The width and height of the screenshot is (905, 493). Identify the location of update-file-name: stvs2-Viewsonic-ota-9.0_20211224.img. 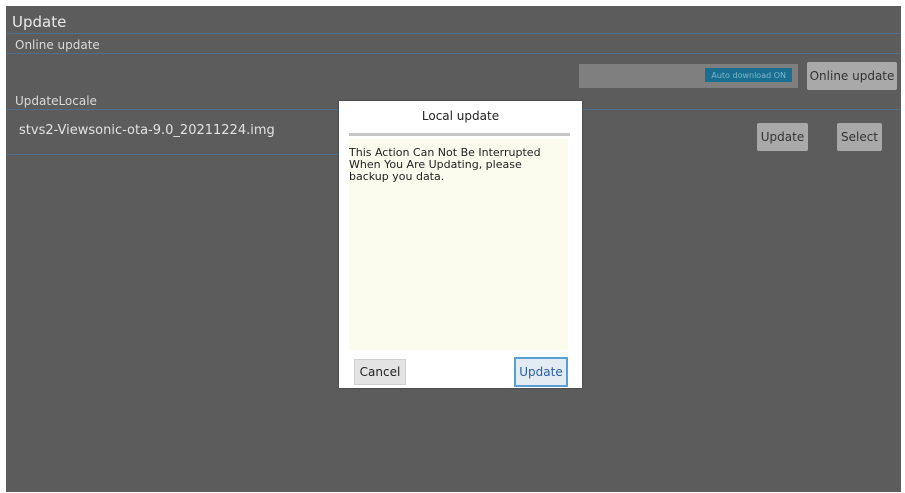
(147, 130).